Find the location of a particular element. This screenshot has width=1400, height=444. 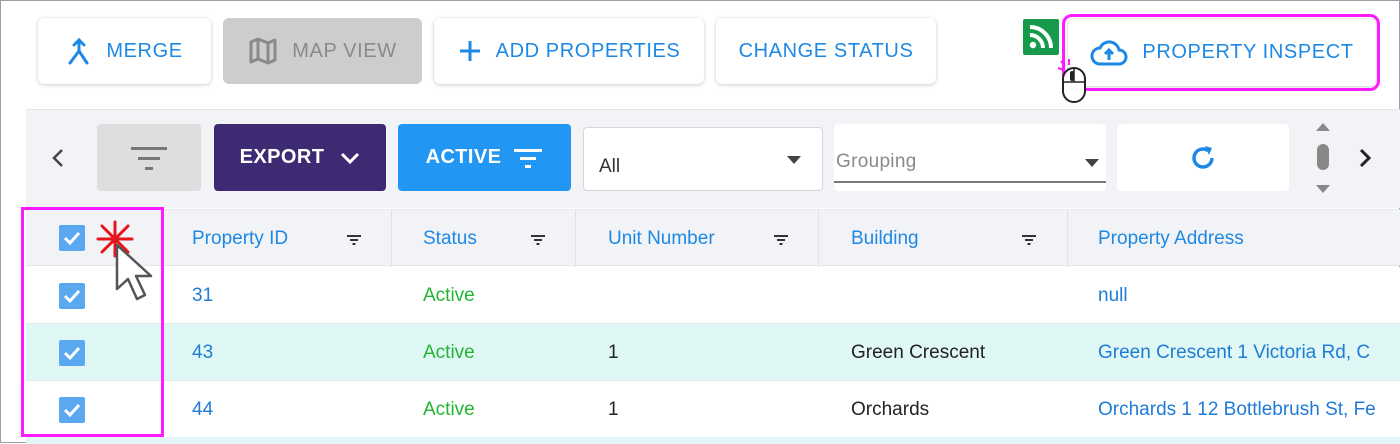

scrollbar-thumb is located at coordinates (1323, 157).